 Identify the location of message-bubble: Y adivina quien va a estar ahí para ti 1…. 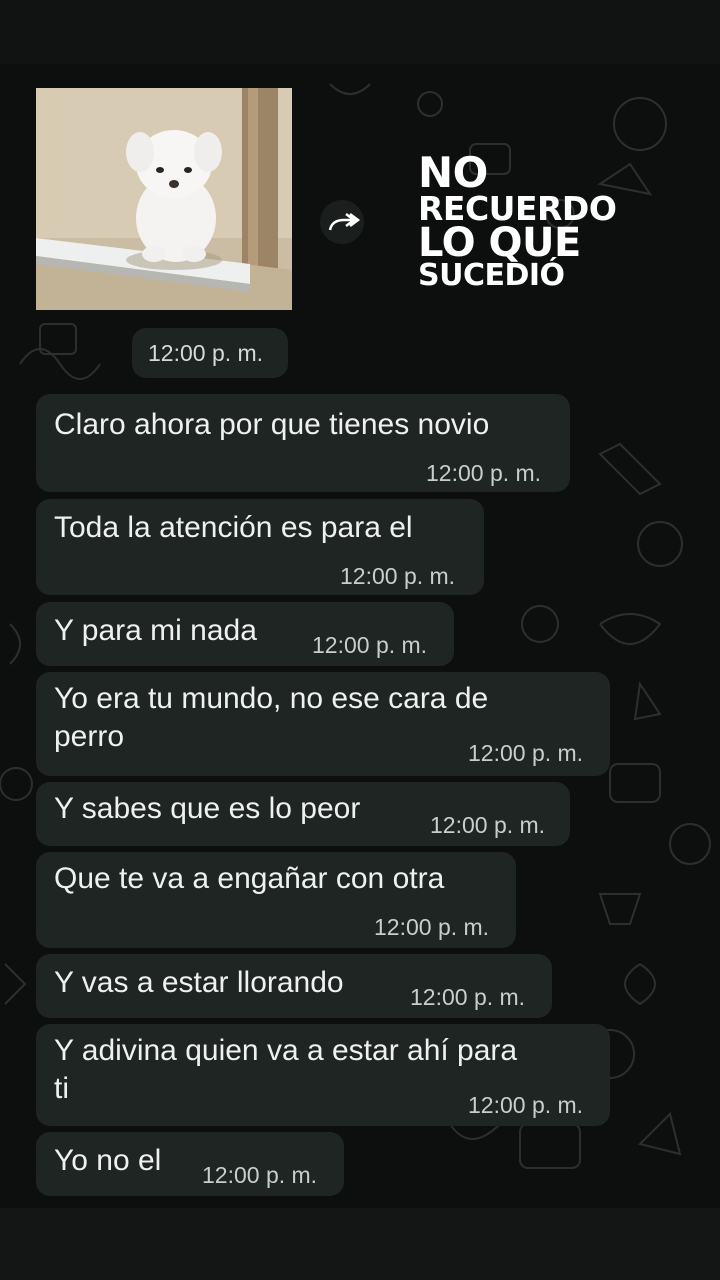
(323, 1075).